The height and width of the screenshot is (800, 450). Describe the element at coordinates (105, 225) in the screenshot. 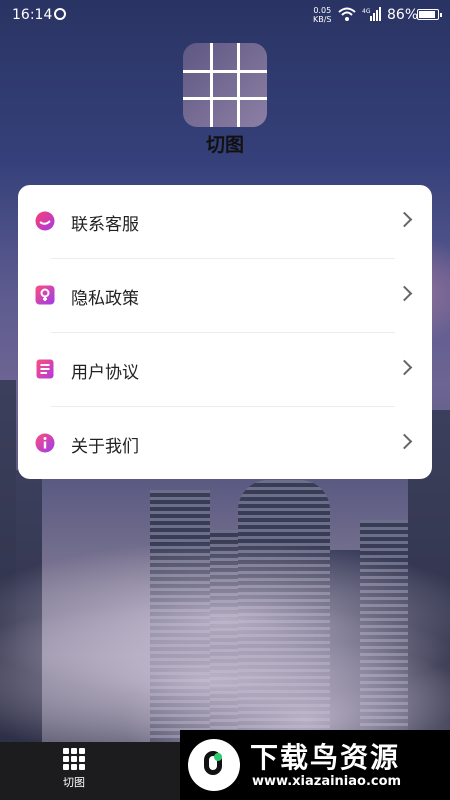

I see `menu-item-label: 联系客服` at that location.